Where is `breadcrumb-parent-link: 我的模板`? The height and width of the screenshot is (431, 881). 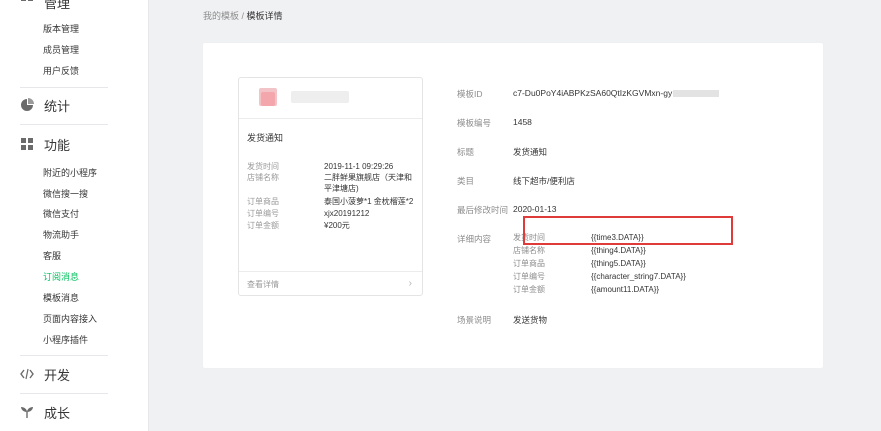 breadcrumb-parent-link: 我的模板 is located at coordinates (221, 16).